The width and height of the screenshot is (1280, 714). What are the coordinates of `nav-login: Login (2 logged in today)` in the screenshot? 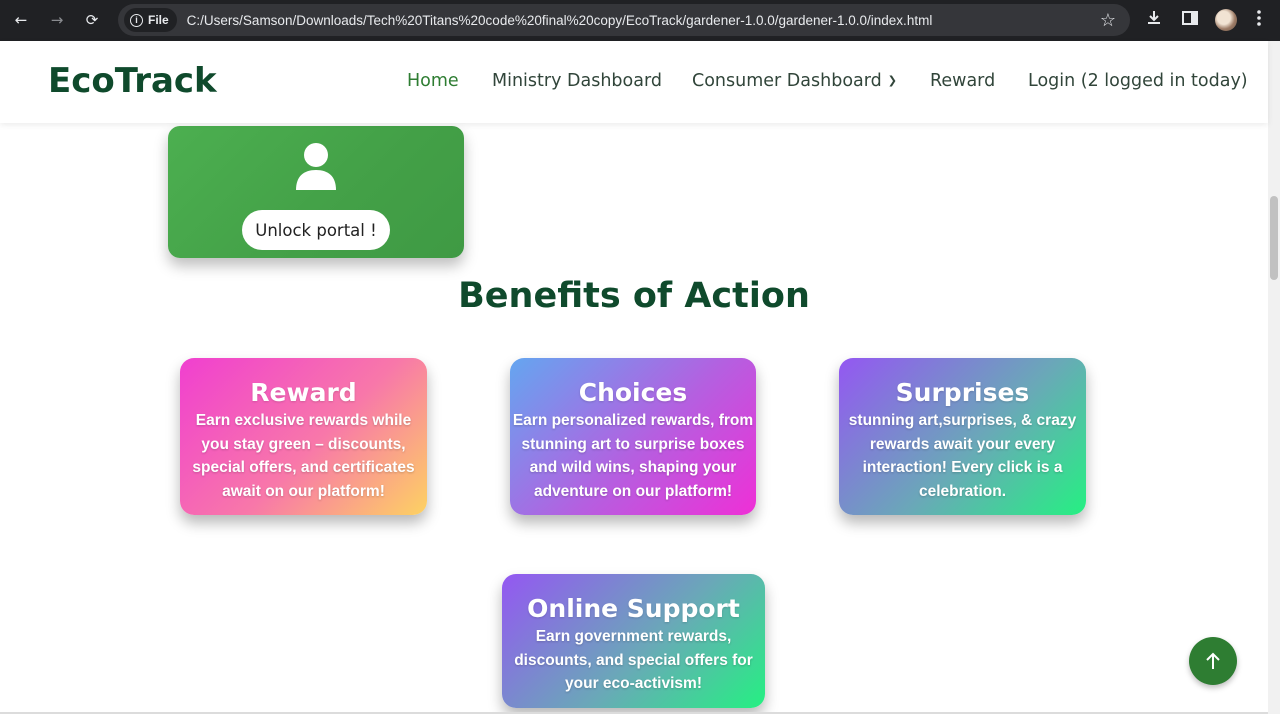 It's located at (1138, 81).